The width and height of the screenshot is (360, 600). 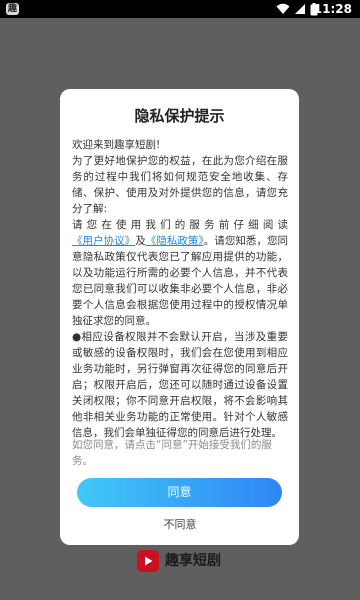 I want to click on status-time: 11:28, so click(x=332, y=9).